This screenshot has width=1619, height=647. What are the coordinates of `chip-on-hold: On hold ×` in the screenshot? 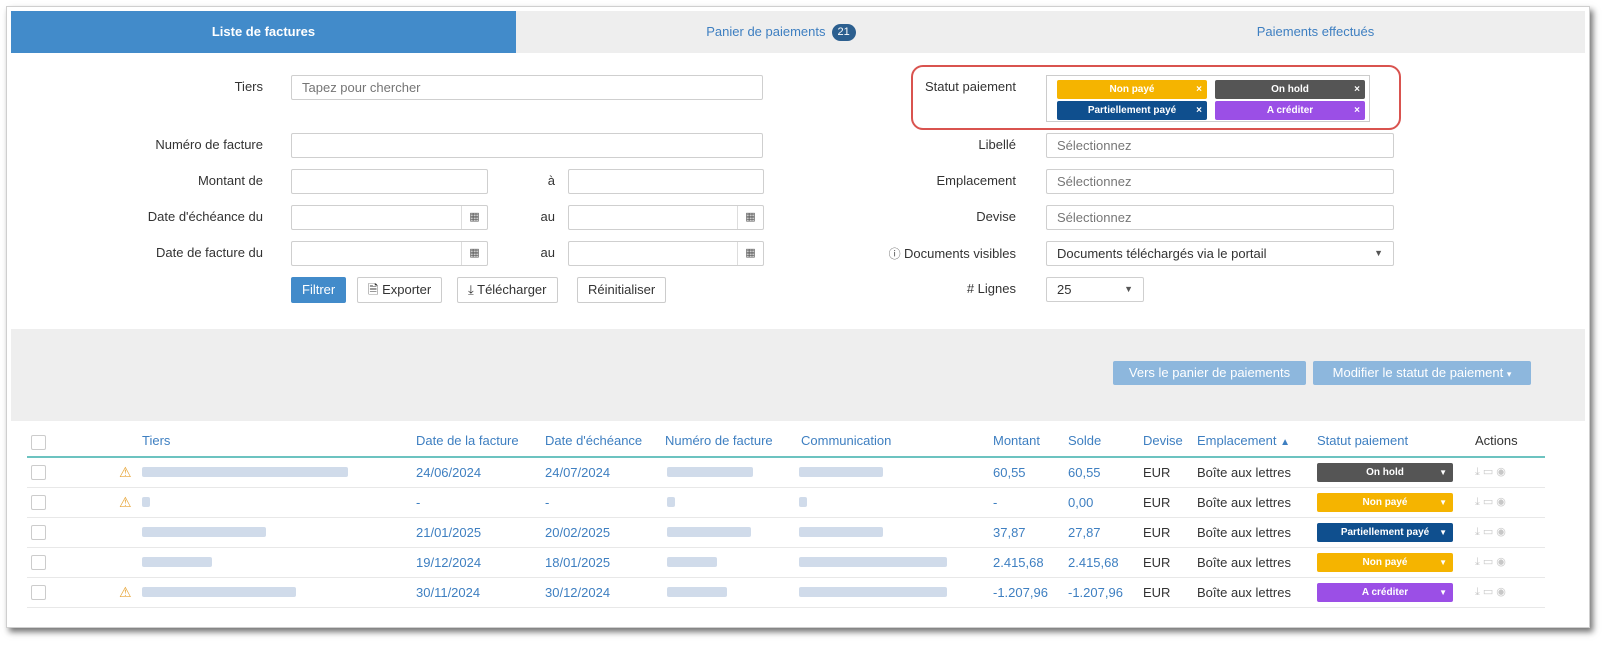 It's located at (1290, 89).